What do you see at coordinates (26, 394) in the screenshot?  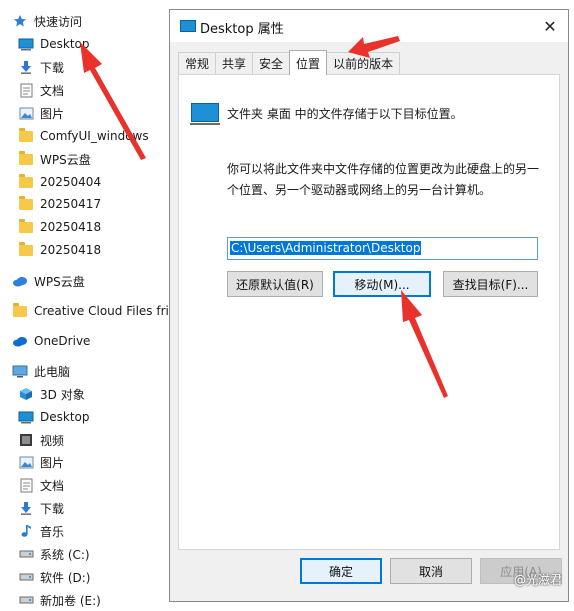 I see `3d-objects-icon` at bounding box center [26, 394].